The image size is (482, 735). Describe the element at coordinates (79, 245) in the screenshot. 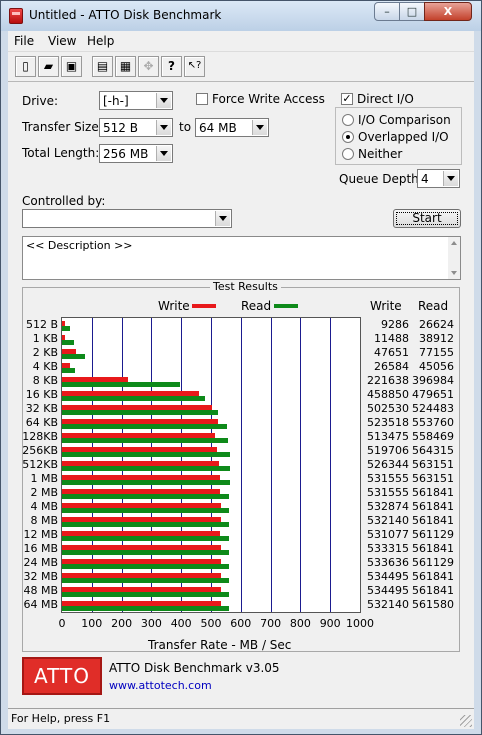

I see `description-text: << Description >>` at that location.